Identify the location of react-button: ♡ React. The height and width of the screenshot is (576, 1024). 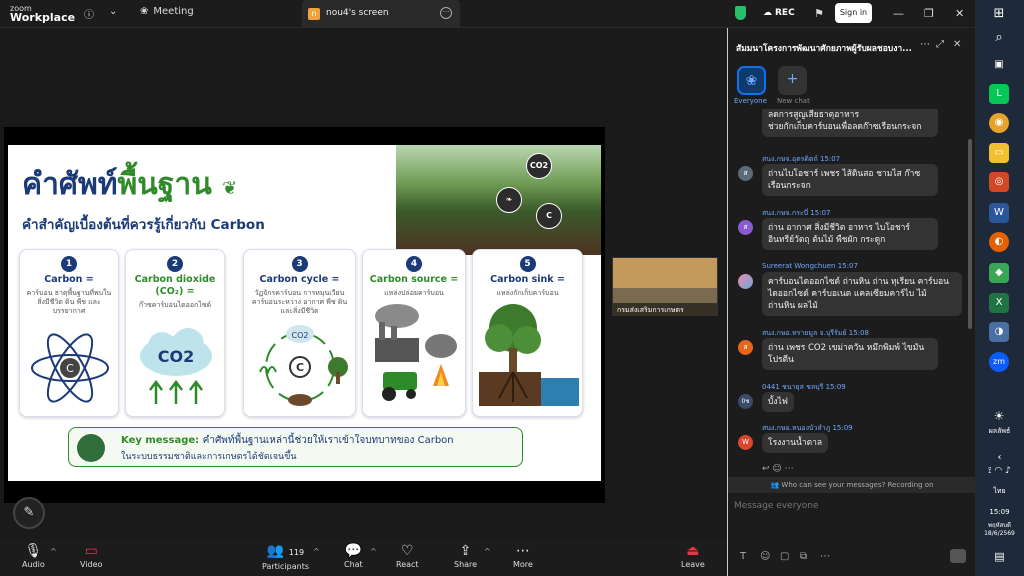
(407, 555).